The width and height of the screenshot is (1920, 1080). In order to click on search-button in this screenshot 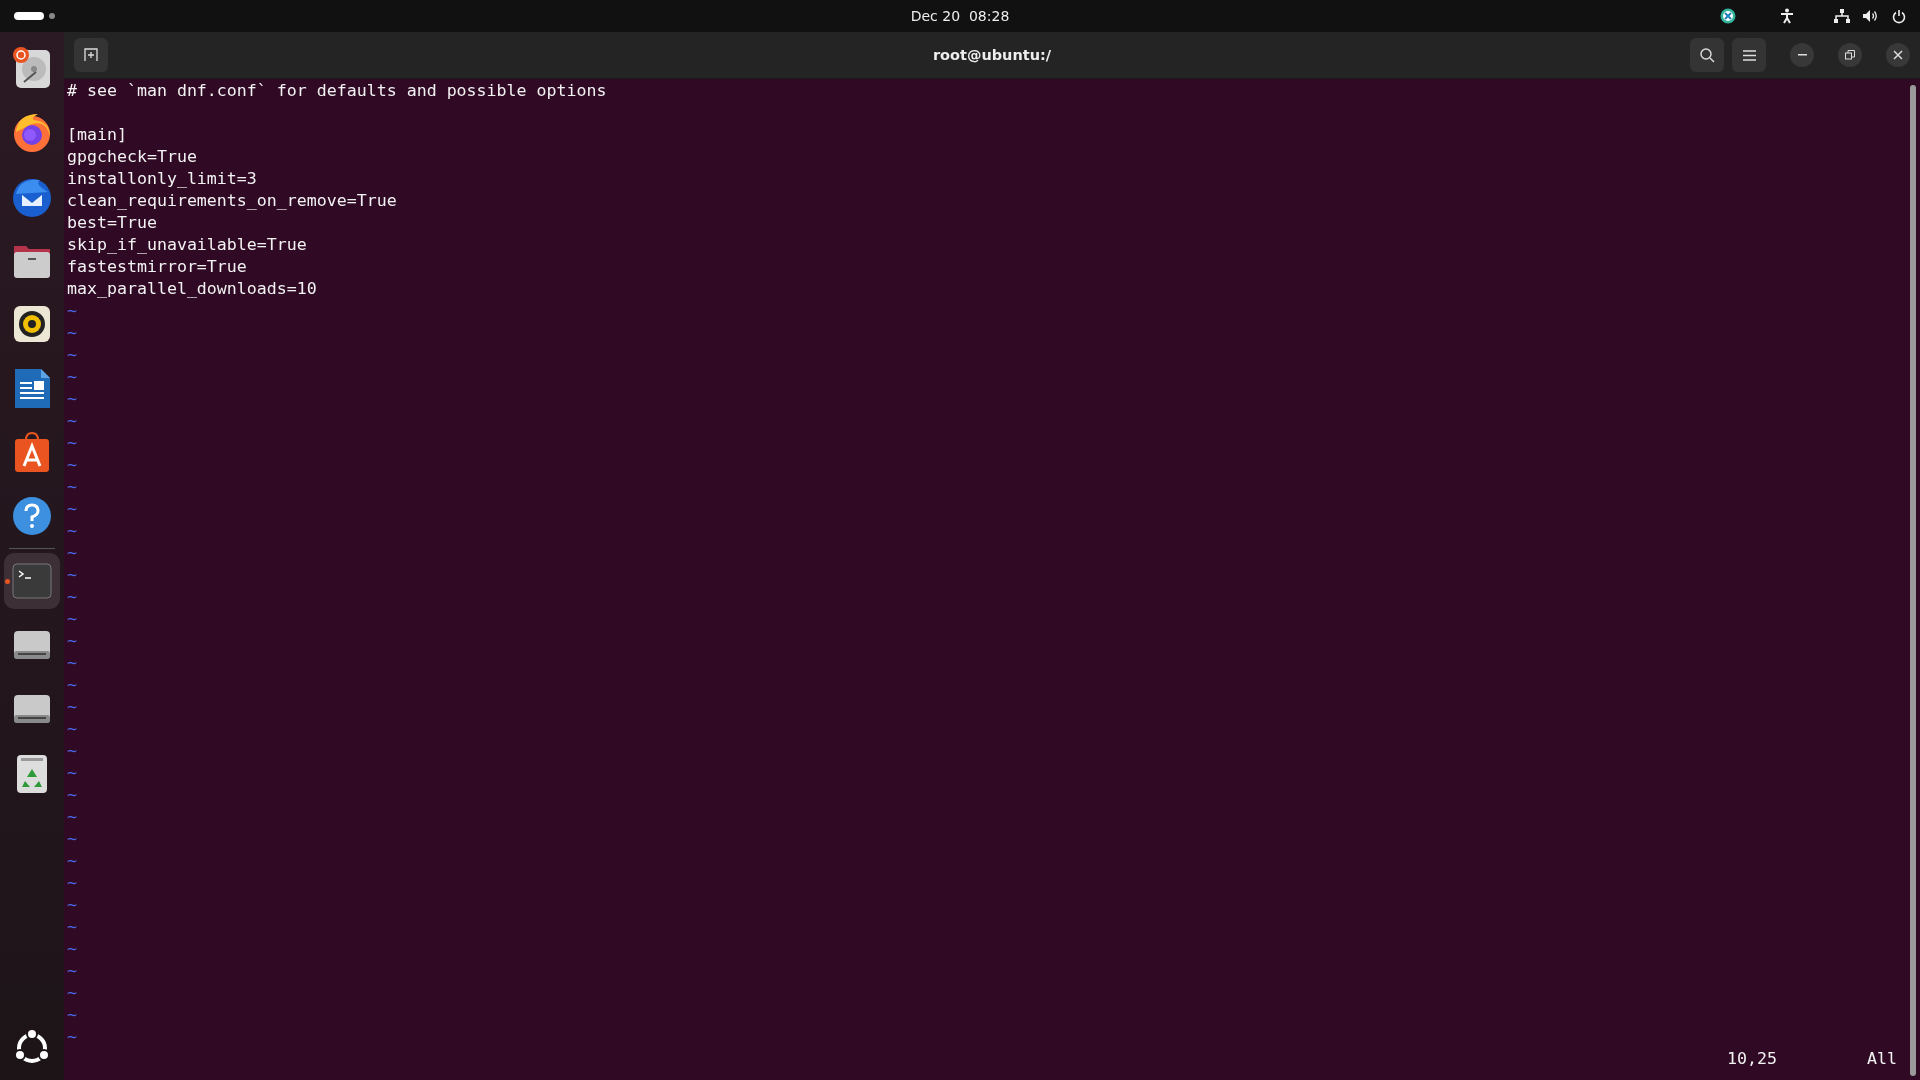, I will do `click(1707, 55)`.